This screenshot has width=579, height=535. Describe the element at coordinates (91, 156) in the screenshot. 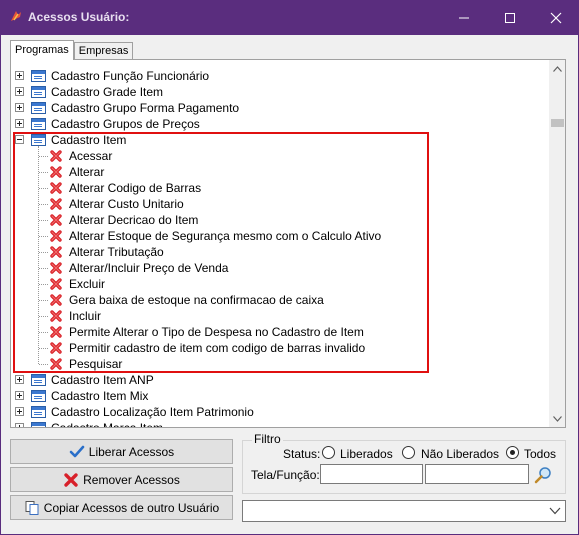

I see `tree-permission-label: Acessar` at that location.